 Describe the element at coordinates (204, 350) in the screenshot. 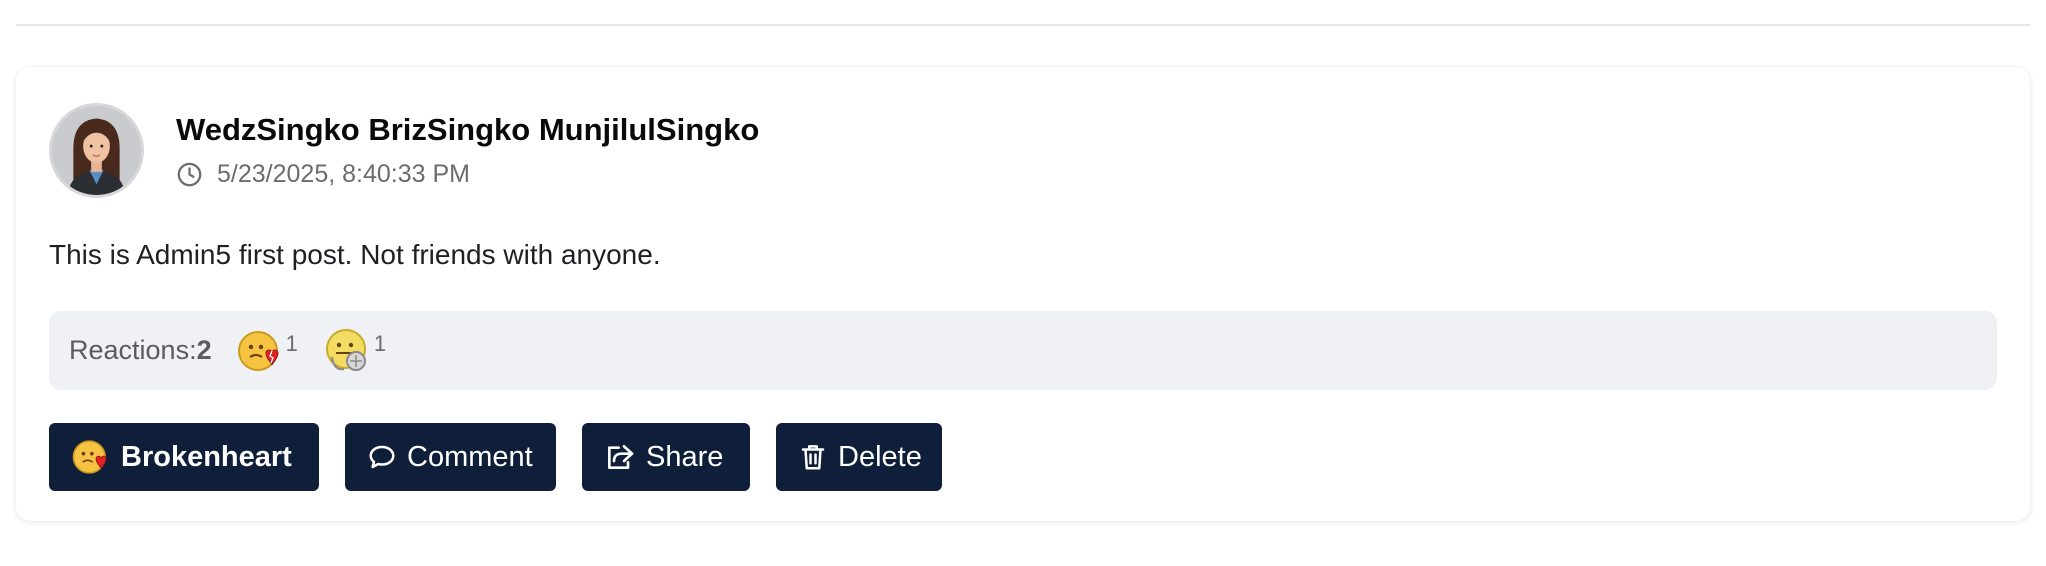

I see `reactions-total: 2` at that location.